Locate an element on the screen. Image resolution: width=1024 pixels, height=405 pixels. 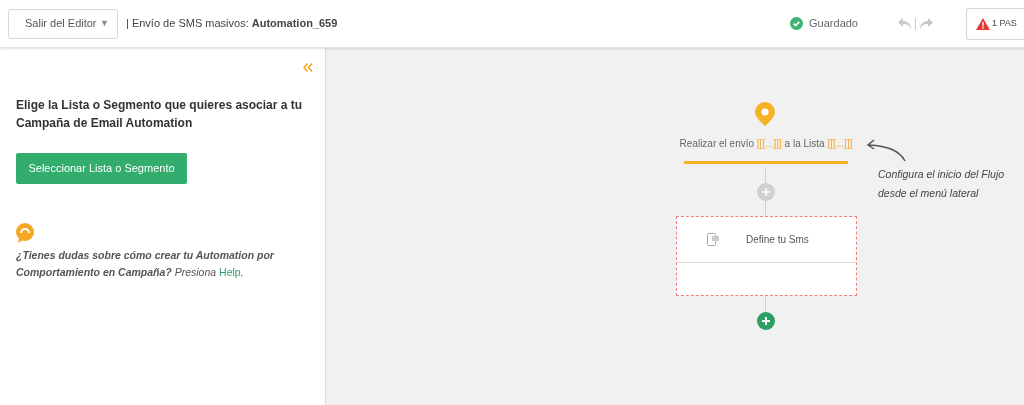
warning-icon is located at coordinates (983, 23).